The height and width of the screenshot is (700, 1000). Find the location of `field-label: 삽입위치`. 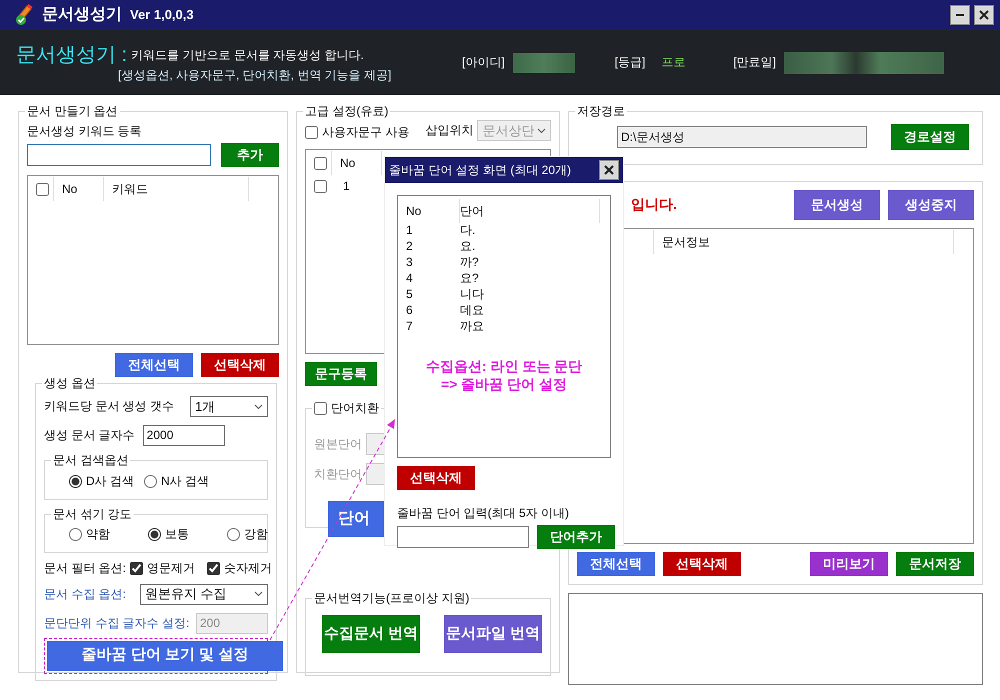

field-label: 삽입위치 is located at coordinates (449, 130).